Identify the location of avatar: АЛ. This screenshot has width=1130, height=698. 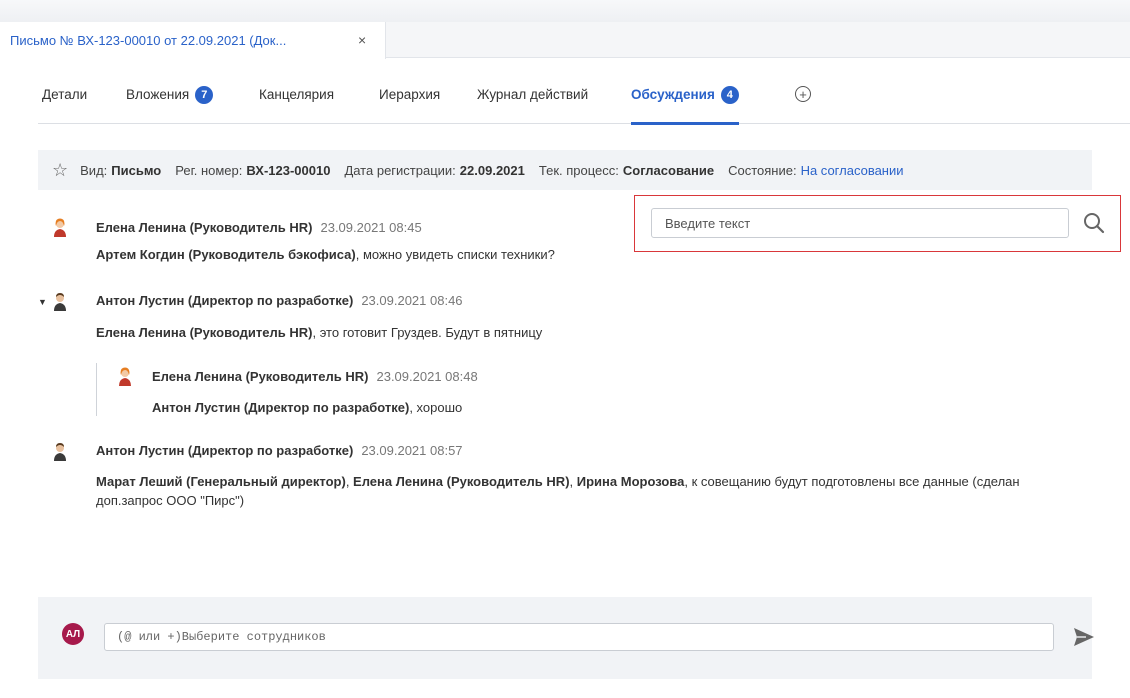
(73, 634).